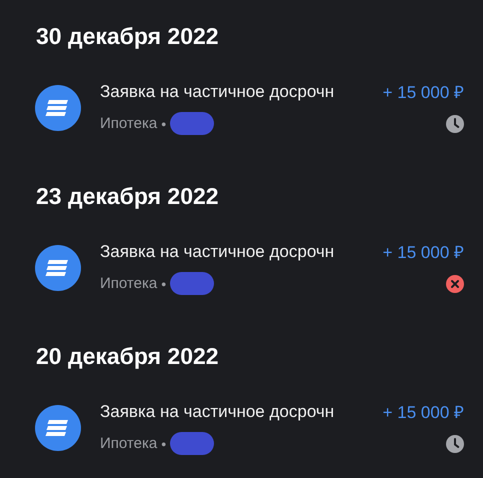 This screenshot has height=478, width=483. I want to click on date-heading: 20 декабря 2022, so click(128, 356).